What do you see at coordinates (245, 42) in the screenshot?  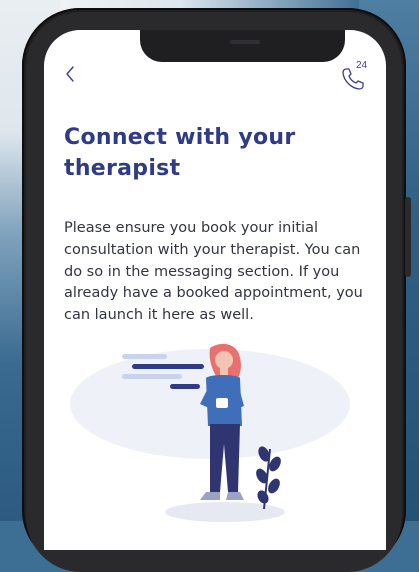 I see `notch-speaker` at bounding box center [245, 42].